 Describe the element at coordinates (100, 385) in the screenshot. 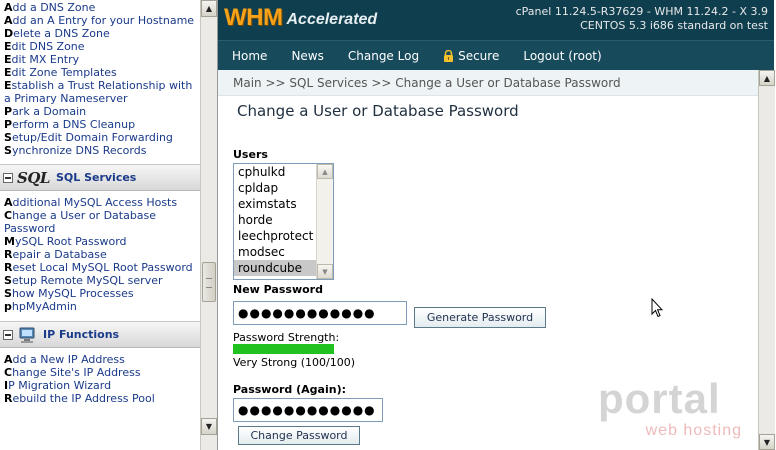

I see `ip-link: IP Migration Wizard` at that location.